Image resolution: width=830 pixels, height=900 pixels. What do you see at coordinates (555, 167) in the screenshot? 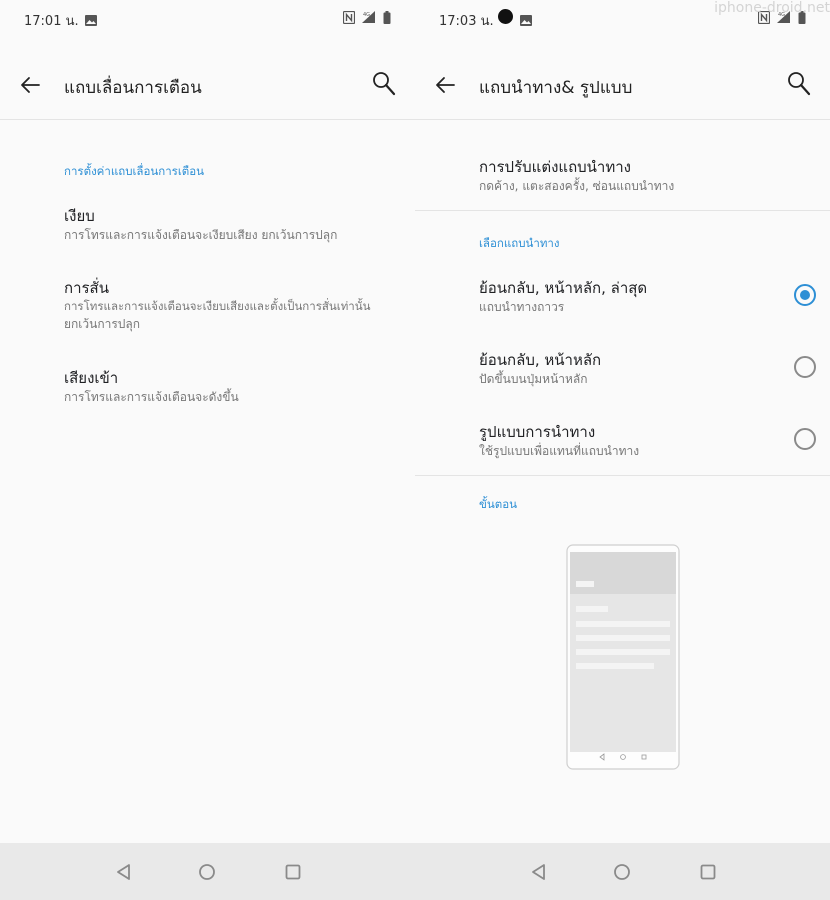
I see `item-title: การปรับแต่งแถบนำทาง` at bounding box center [555, 167].